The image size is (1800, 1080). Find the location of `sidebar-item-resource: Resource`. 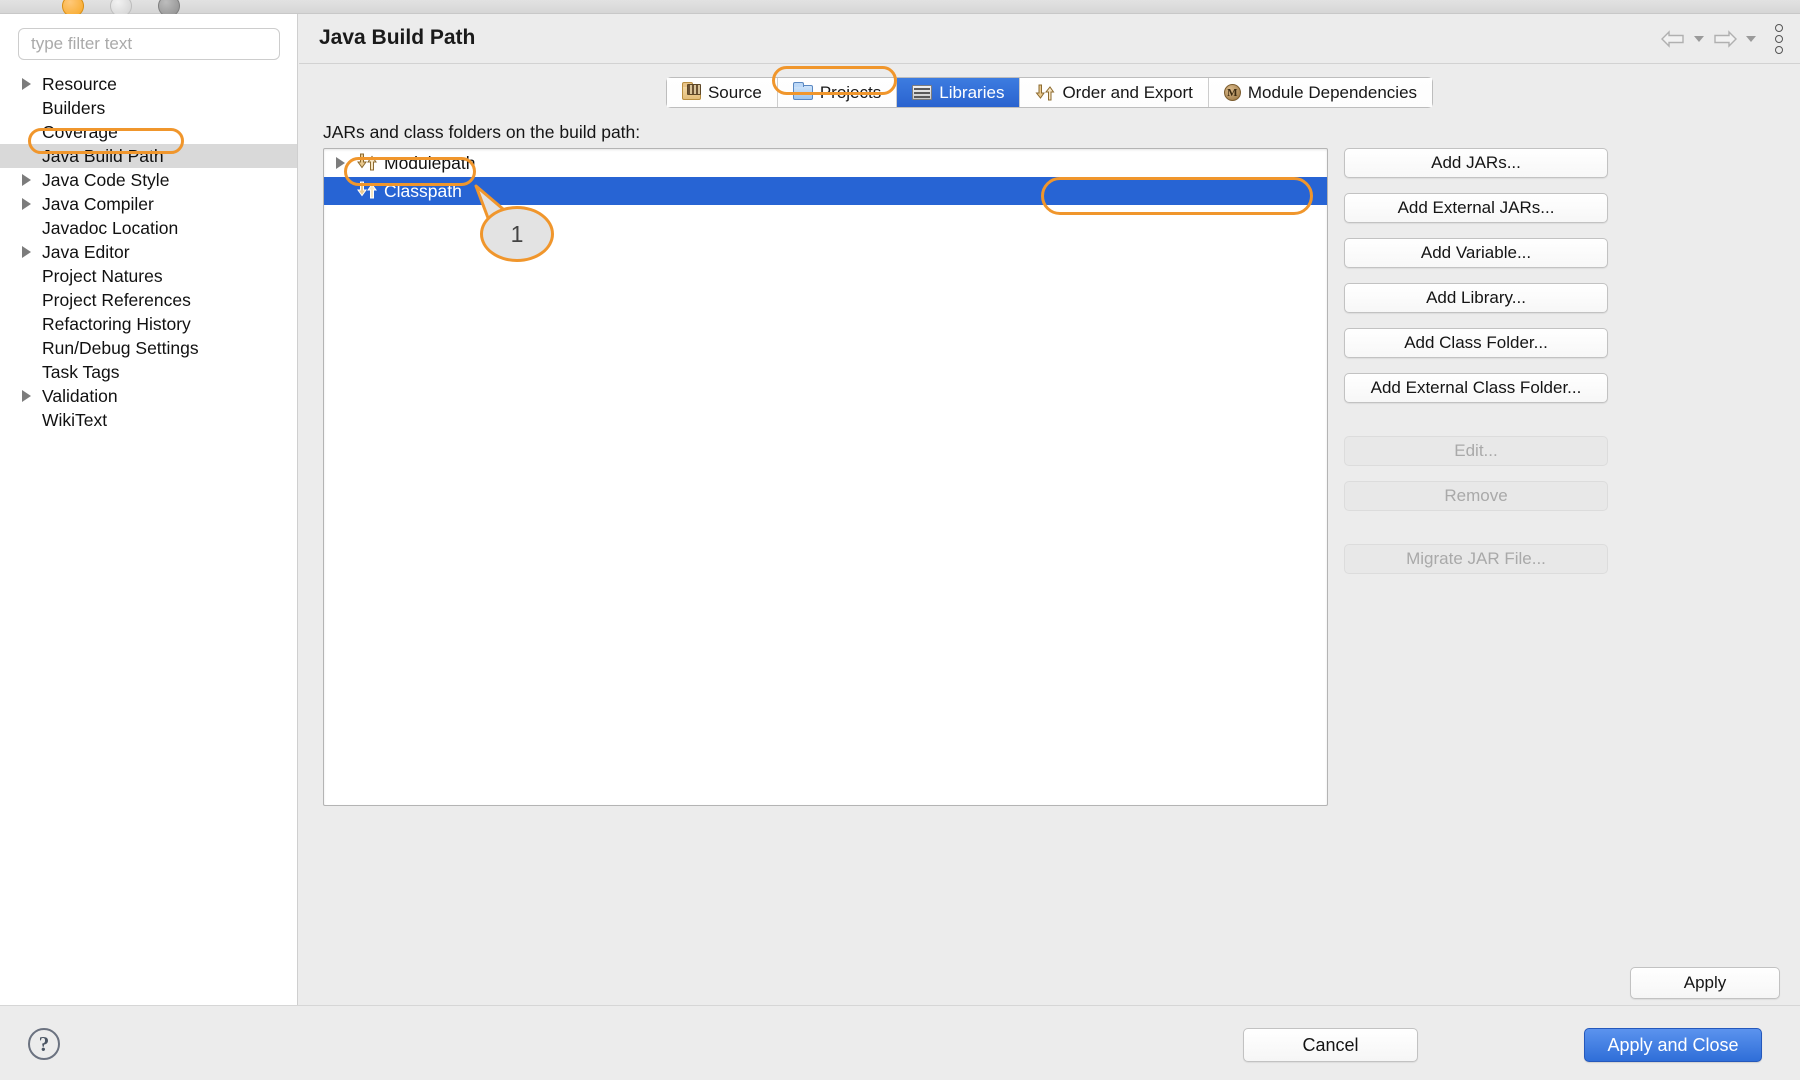

sidebar-item-resource: Resource is located at coordinates (148, 84).